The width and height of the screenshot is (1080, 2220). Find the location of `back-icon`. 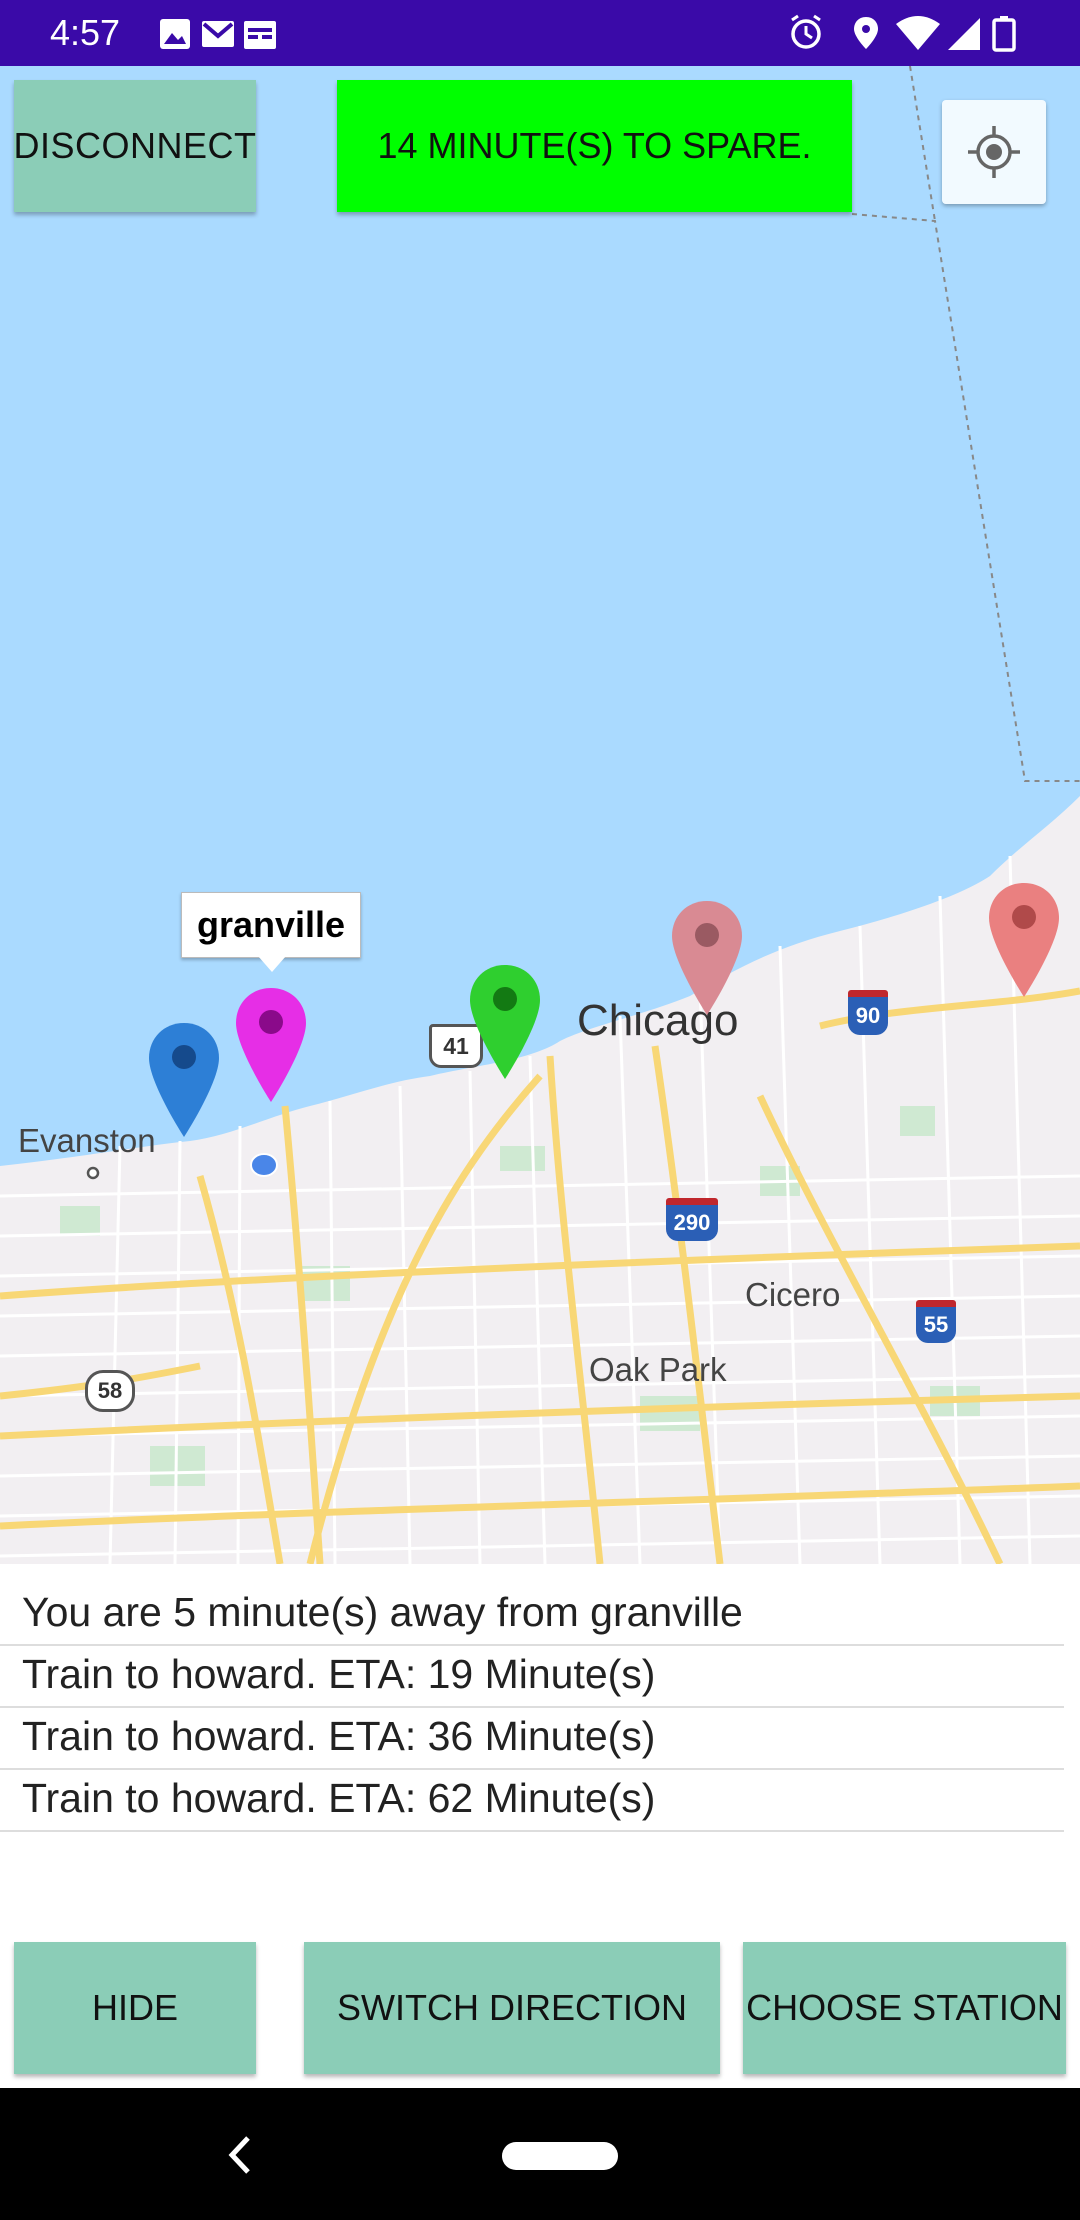

back-icon is located at coordinates (239, 2155).